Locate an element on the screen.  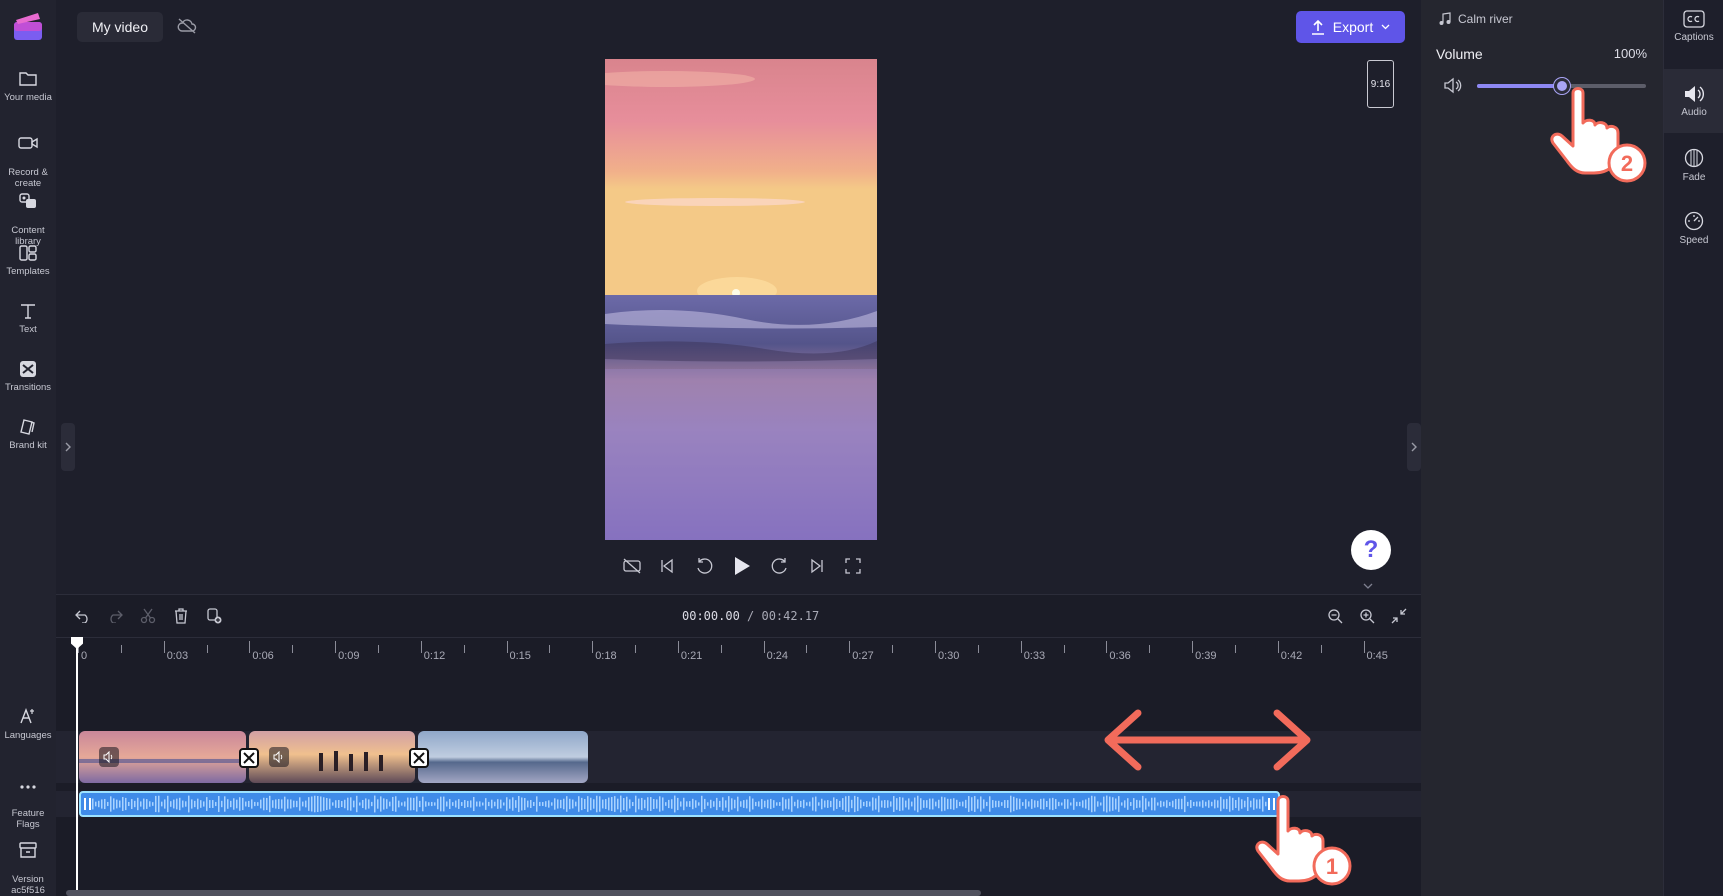
ruler-tick-label: 0:18 is located at coordinates (606, 656).